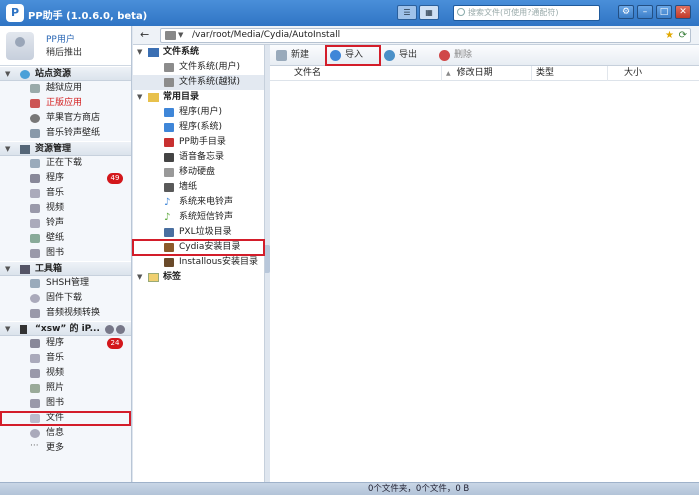 This screenshot has height=495, width=699. What do you see at coordinates (120, 329) in the screenshot?
I see `device-eject-icon` at bounding box center [120, 329].